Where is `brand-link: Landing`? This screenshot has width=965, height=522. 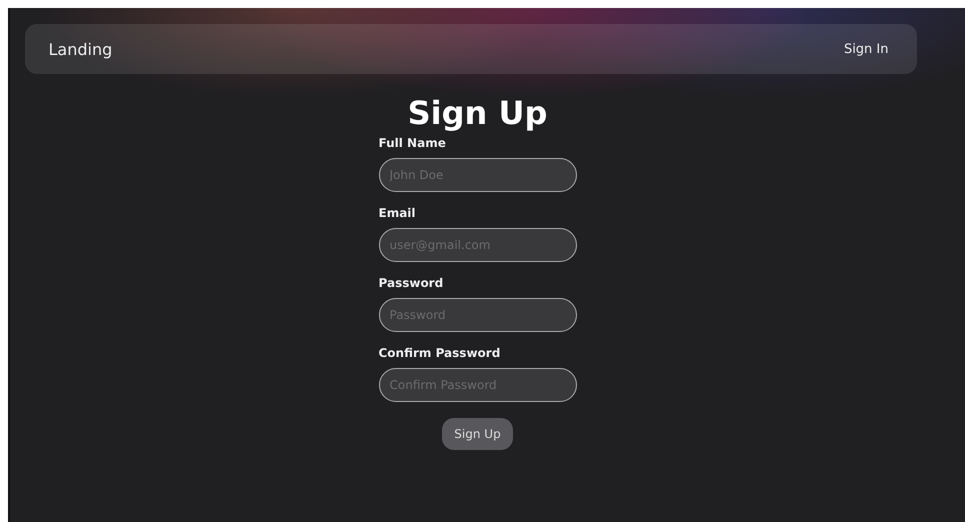 brand-link: Landing is located at coordinates (80, 49).